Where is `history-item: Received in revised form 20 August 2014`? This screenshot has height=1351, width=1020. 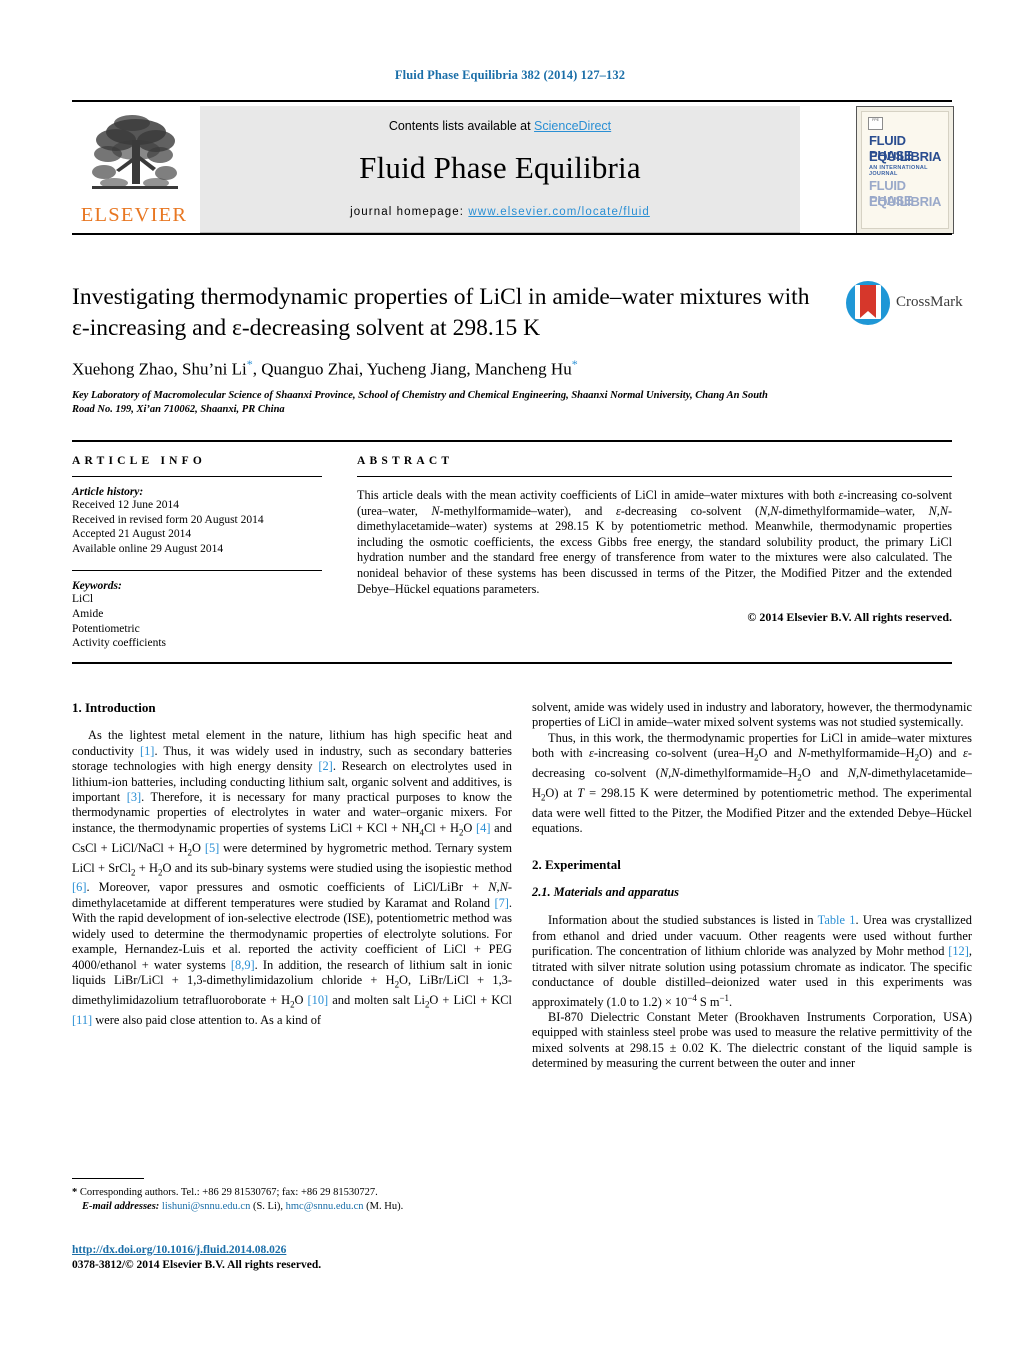 history-item: Received in revised form 20 August 2014 is located at coordinates (168, 519).